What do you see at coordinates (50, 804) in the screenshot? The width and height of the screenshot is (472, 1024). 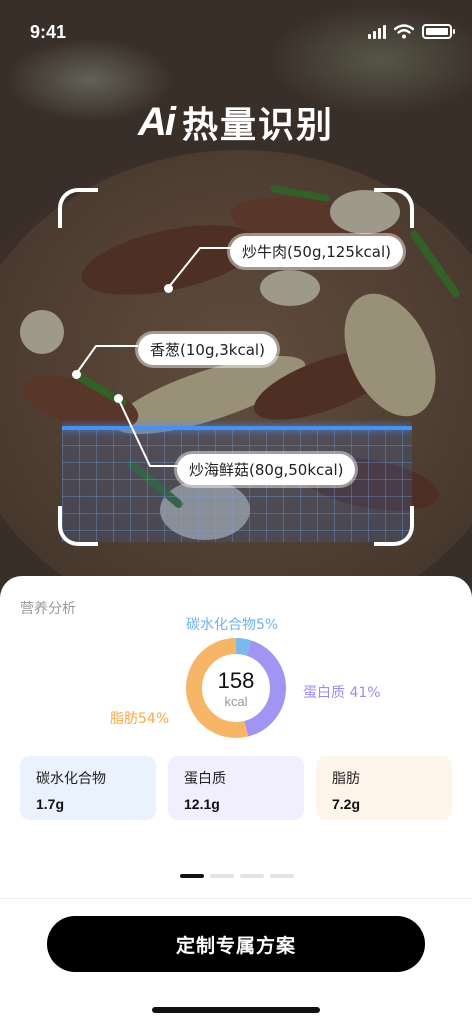 I see `card-value: 1.7g` at bounding box center [50, 804].